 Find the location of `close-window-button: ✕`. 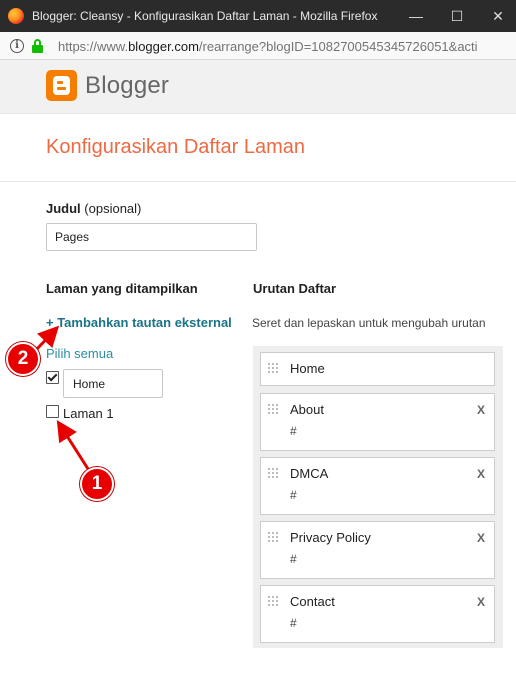

close-window-button: ✕ is located at coordinates (498, 16).